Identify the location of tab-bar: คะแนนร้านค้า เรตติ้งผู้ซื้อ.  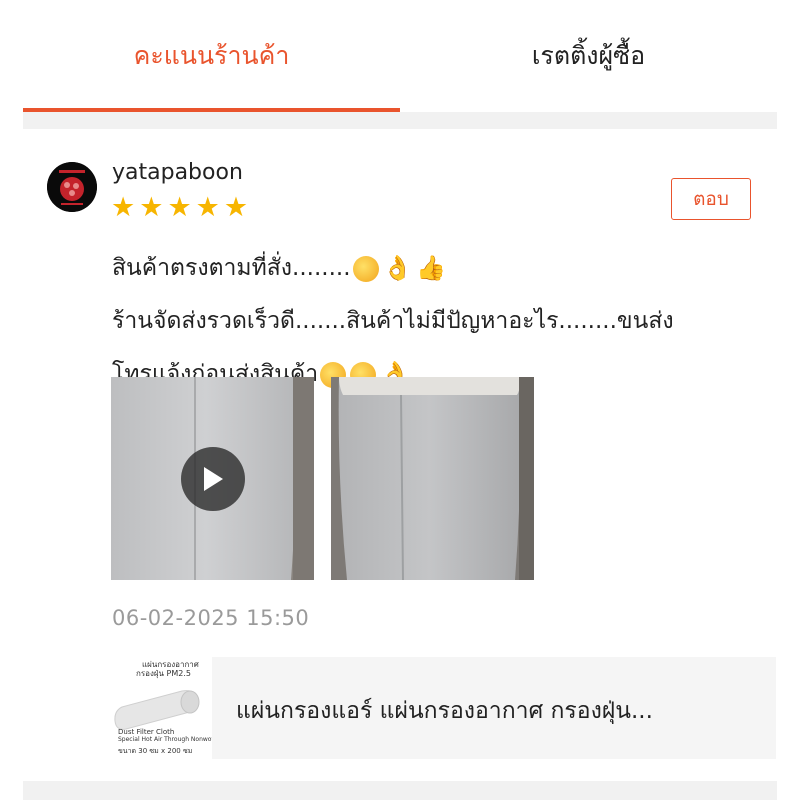
(400, 56).